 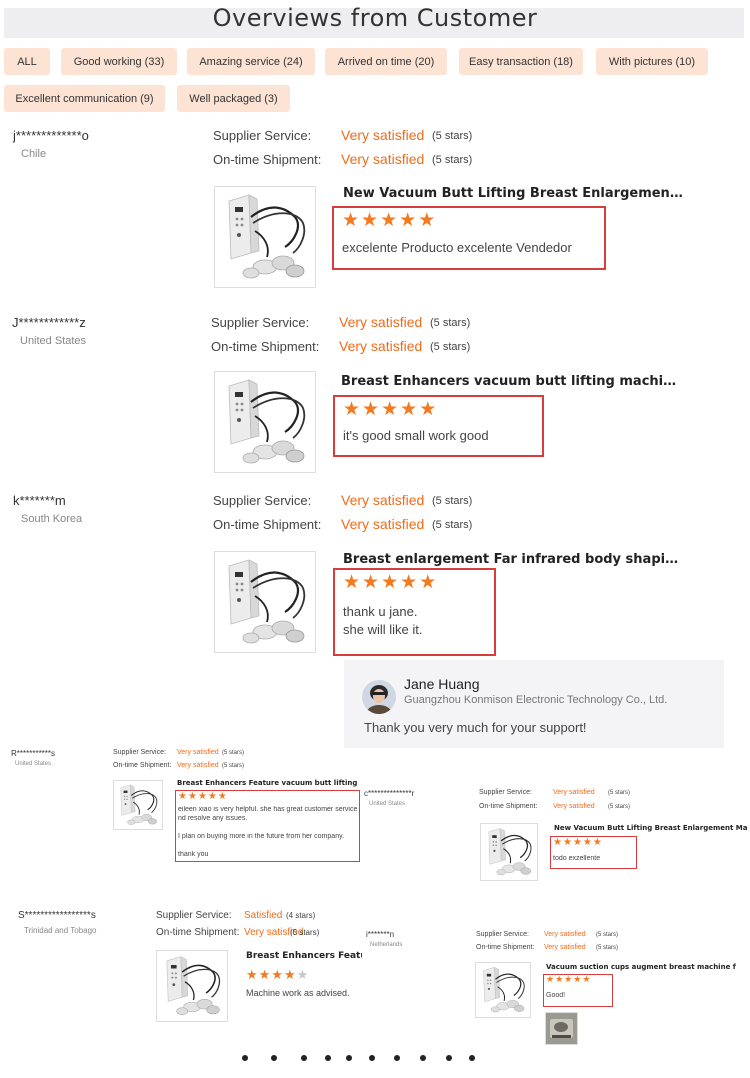 What do you see at coordinates (652, 61) in the screenshot?
I see `filter-tag: With pictures (10)` at bounding box center [652, 61].